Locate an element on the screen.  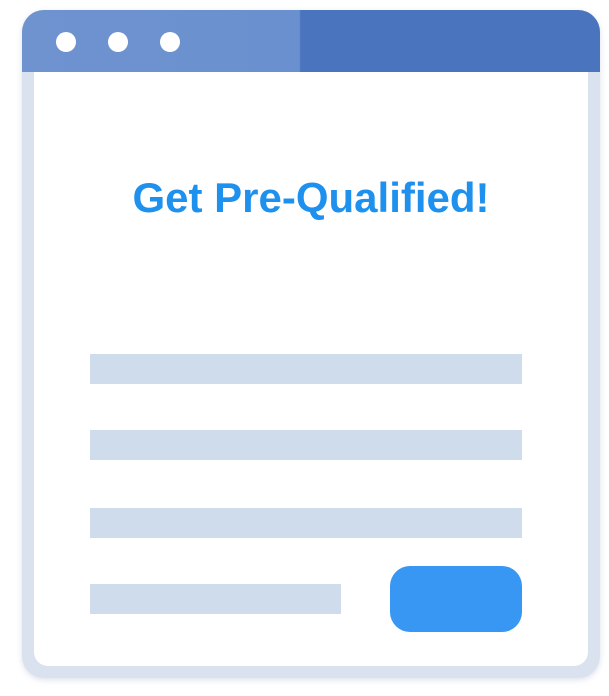
submit-button is located at coordinates (456, 599).